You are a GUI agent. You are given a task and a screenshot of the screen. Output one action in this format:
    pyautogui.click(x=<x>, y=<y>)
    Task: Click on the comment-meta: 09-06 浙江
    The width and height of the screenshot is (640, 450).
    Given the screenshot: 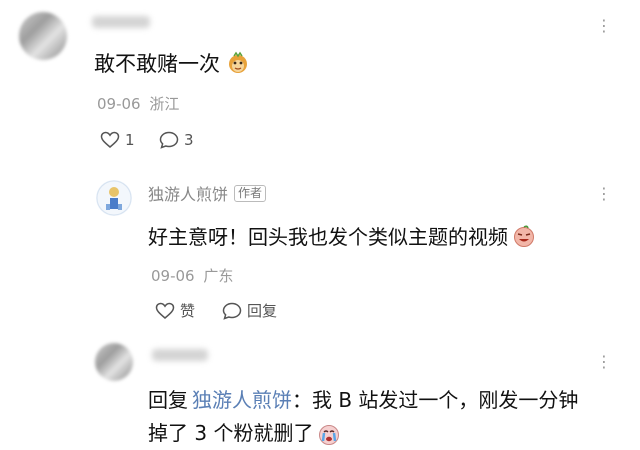 What is the action you would take?
    pyautogui.click(x=138, y=103)
    